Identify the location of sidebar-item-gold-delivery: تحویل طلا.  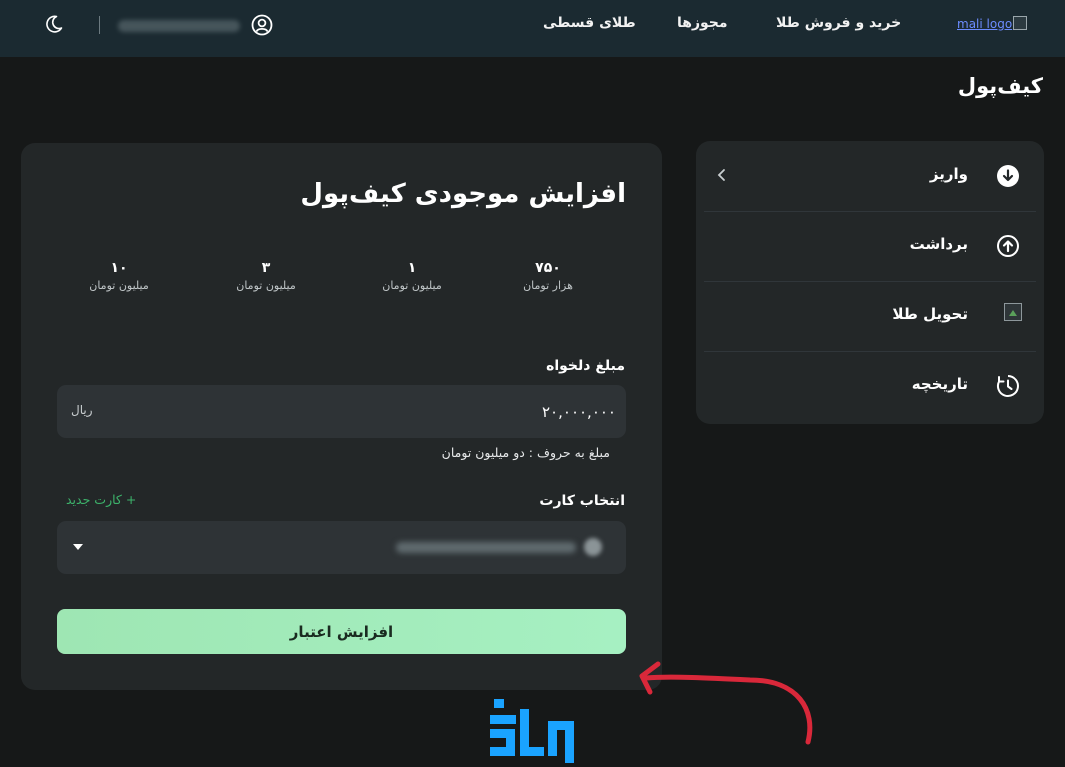
(870, 316).